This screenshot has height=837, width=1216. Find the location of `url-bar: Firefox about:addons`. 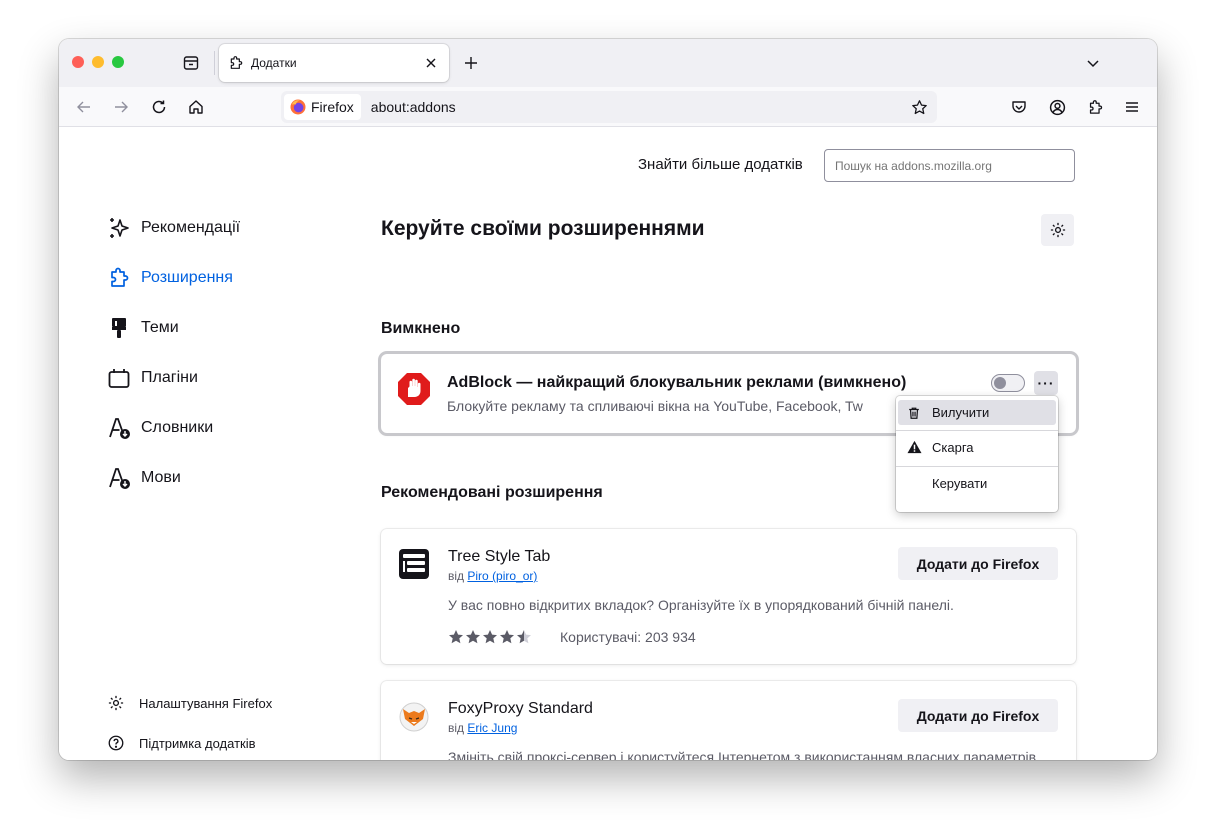

url-bar: Firefox about:addons is located at coordinates (609, 107).